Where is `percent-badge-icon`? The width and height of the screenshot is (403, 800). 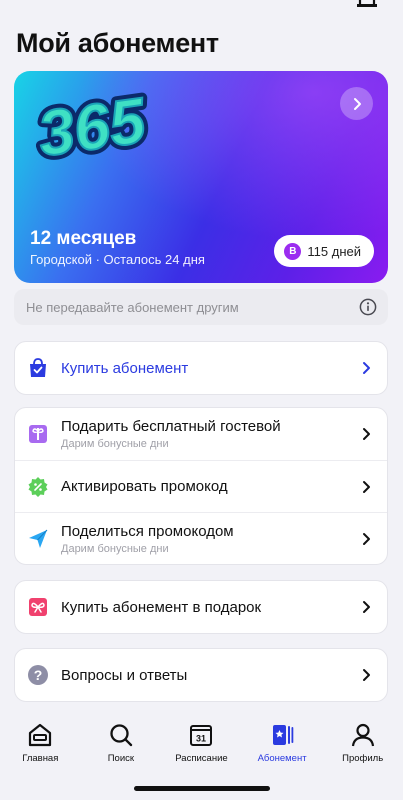 percent-badge-icon is located at coordinates (38, 486).